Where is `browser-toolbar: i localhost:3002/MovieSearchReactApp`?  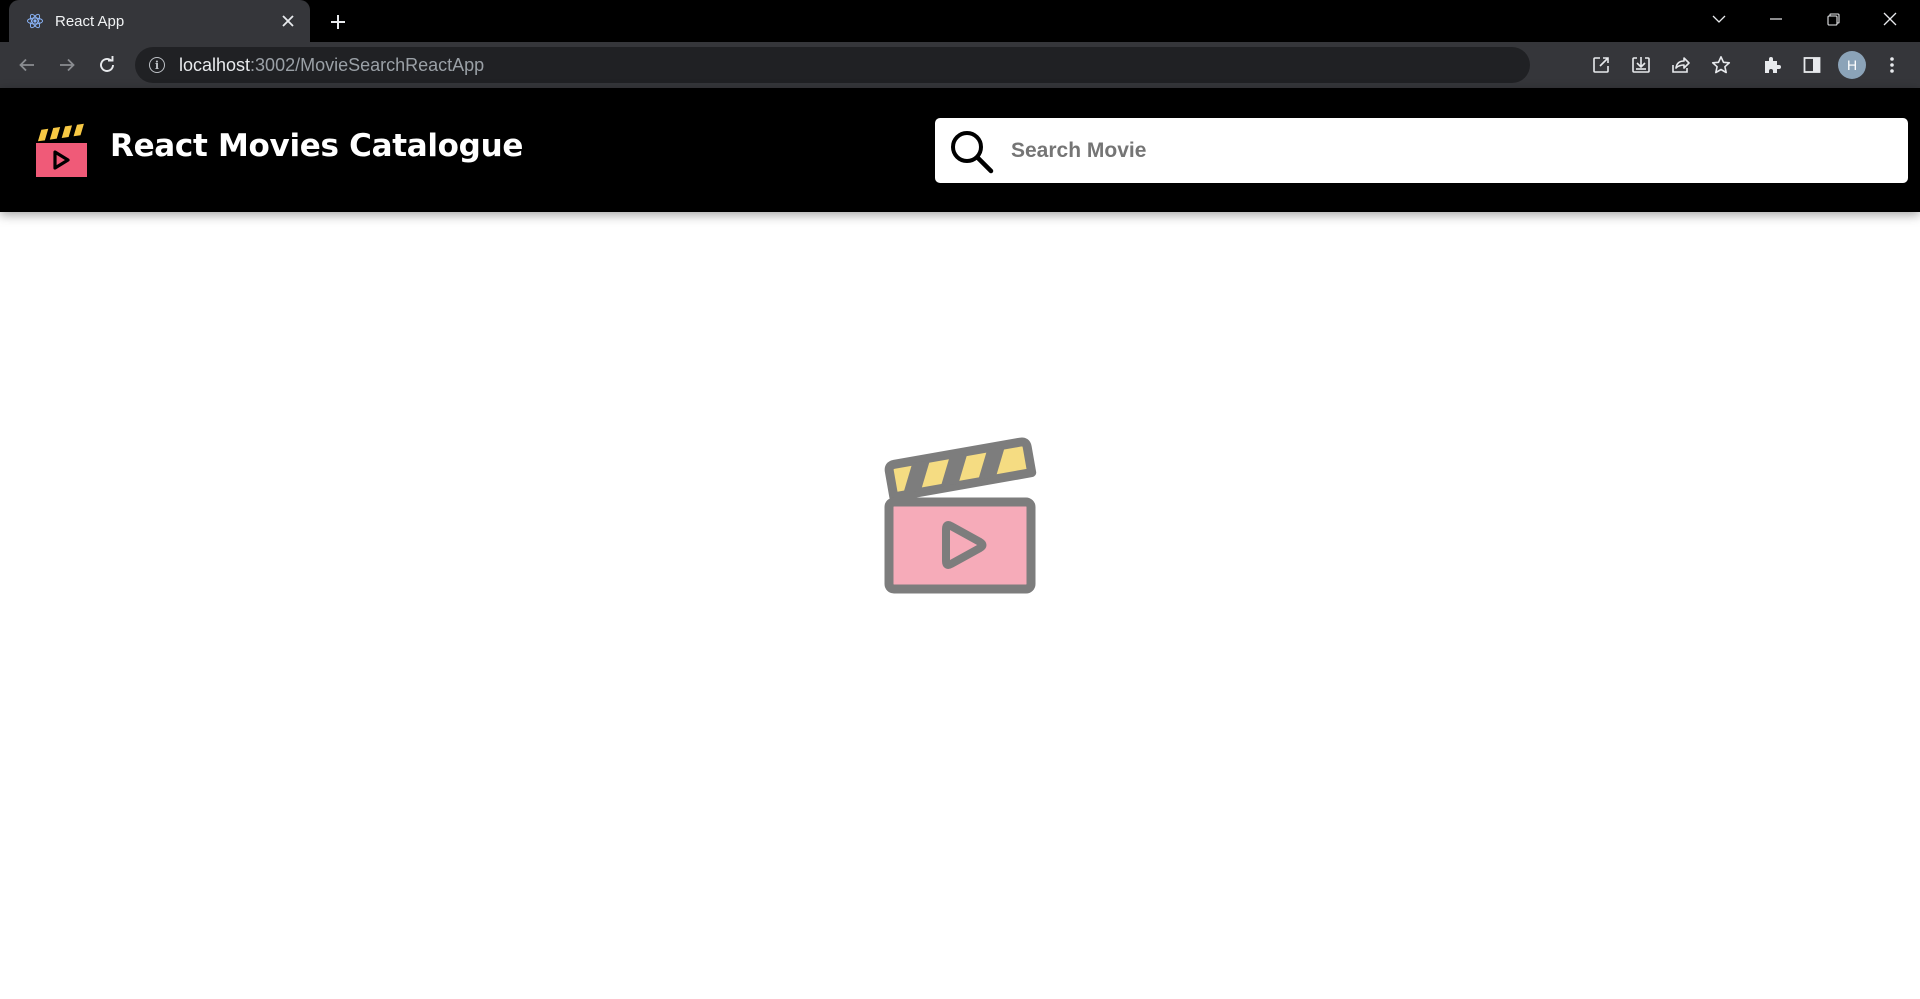
browser-toolbar: i localhost:3002/MovieSearchReactApp is located at coordinates (960, 65).